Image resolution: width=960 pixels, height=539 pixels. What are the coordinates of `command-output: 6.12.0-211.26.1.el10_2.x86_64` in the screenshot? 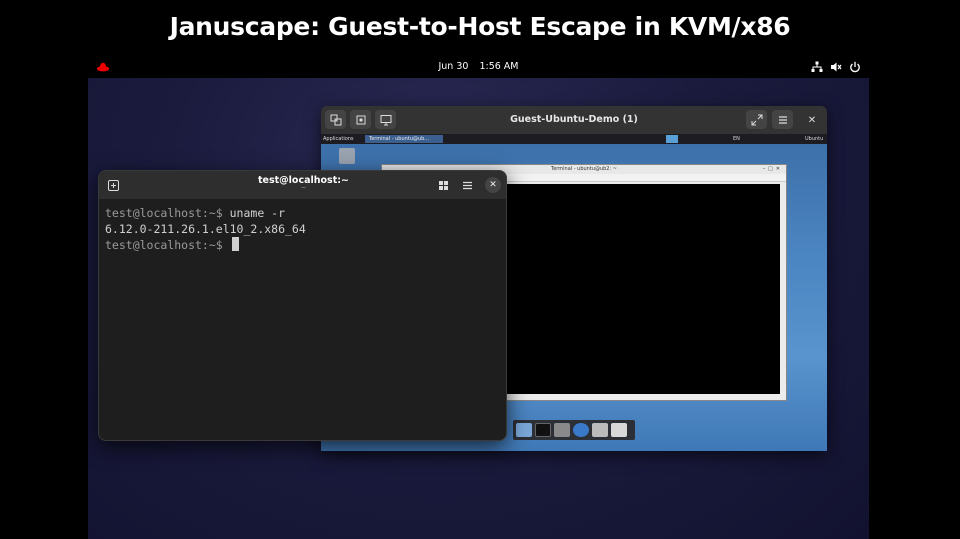 It's located at (205, 229).